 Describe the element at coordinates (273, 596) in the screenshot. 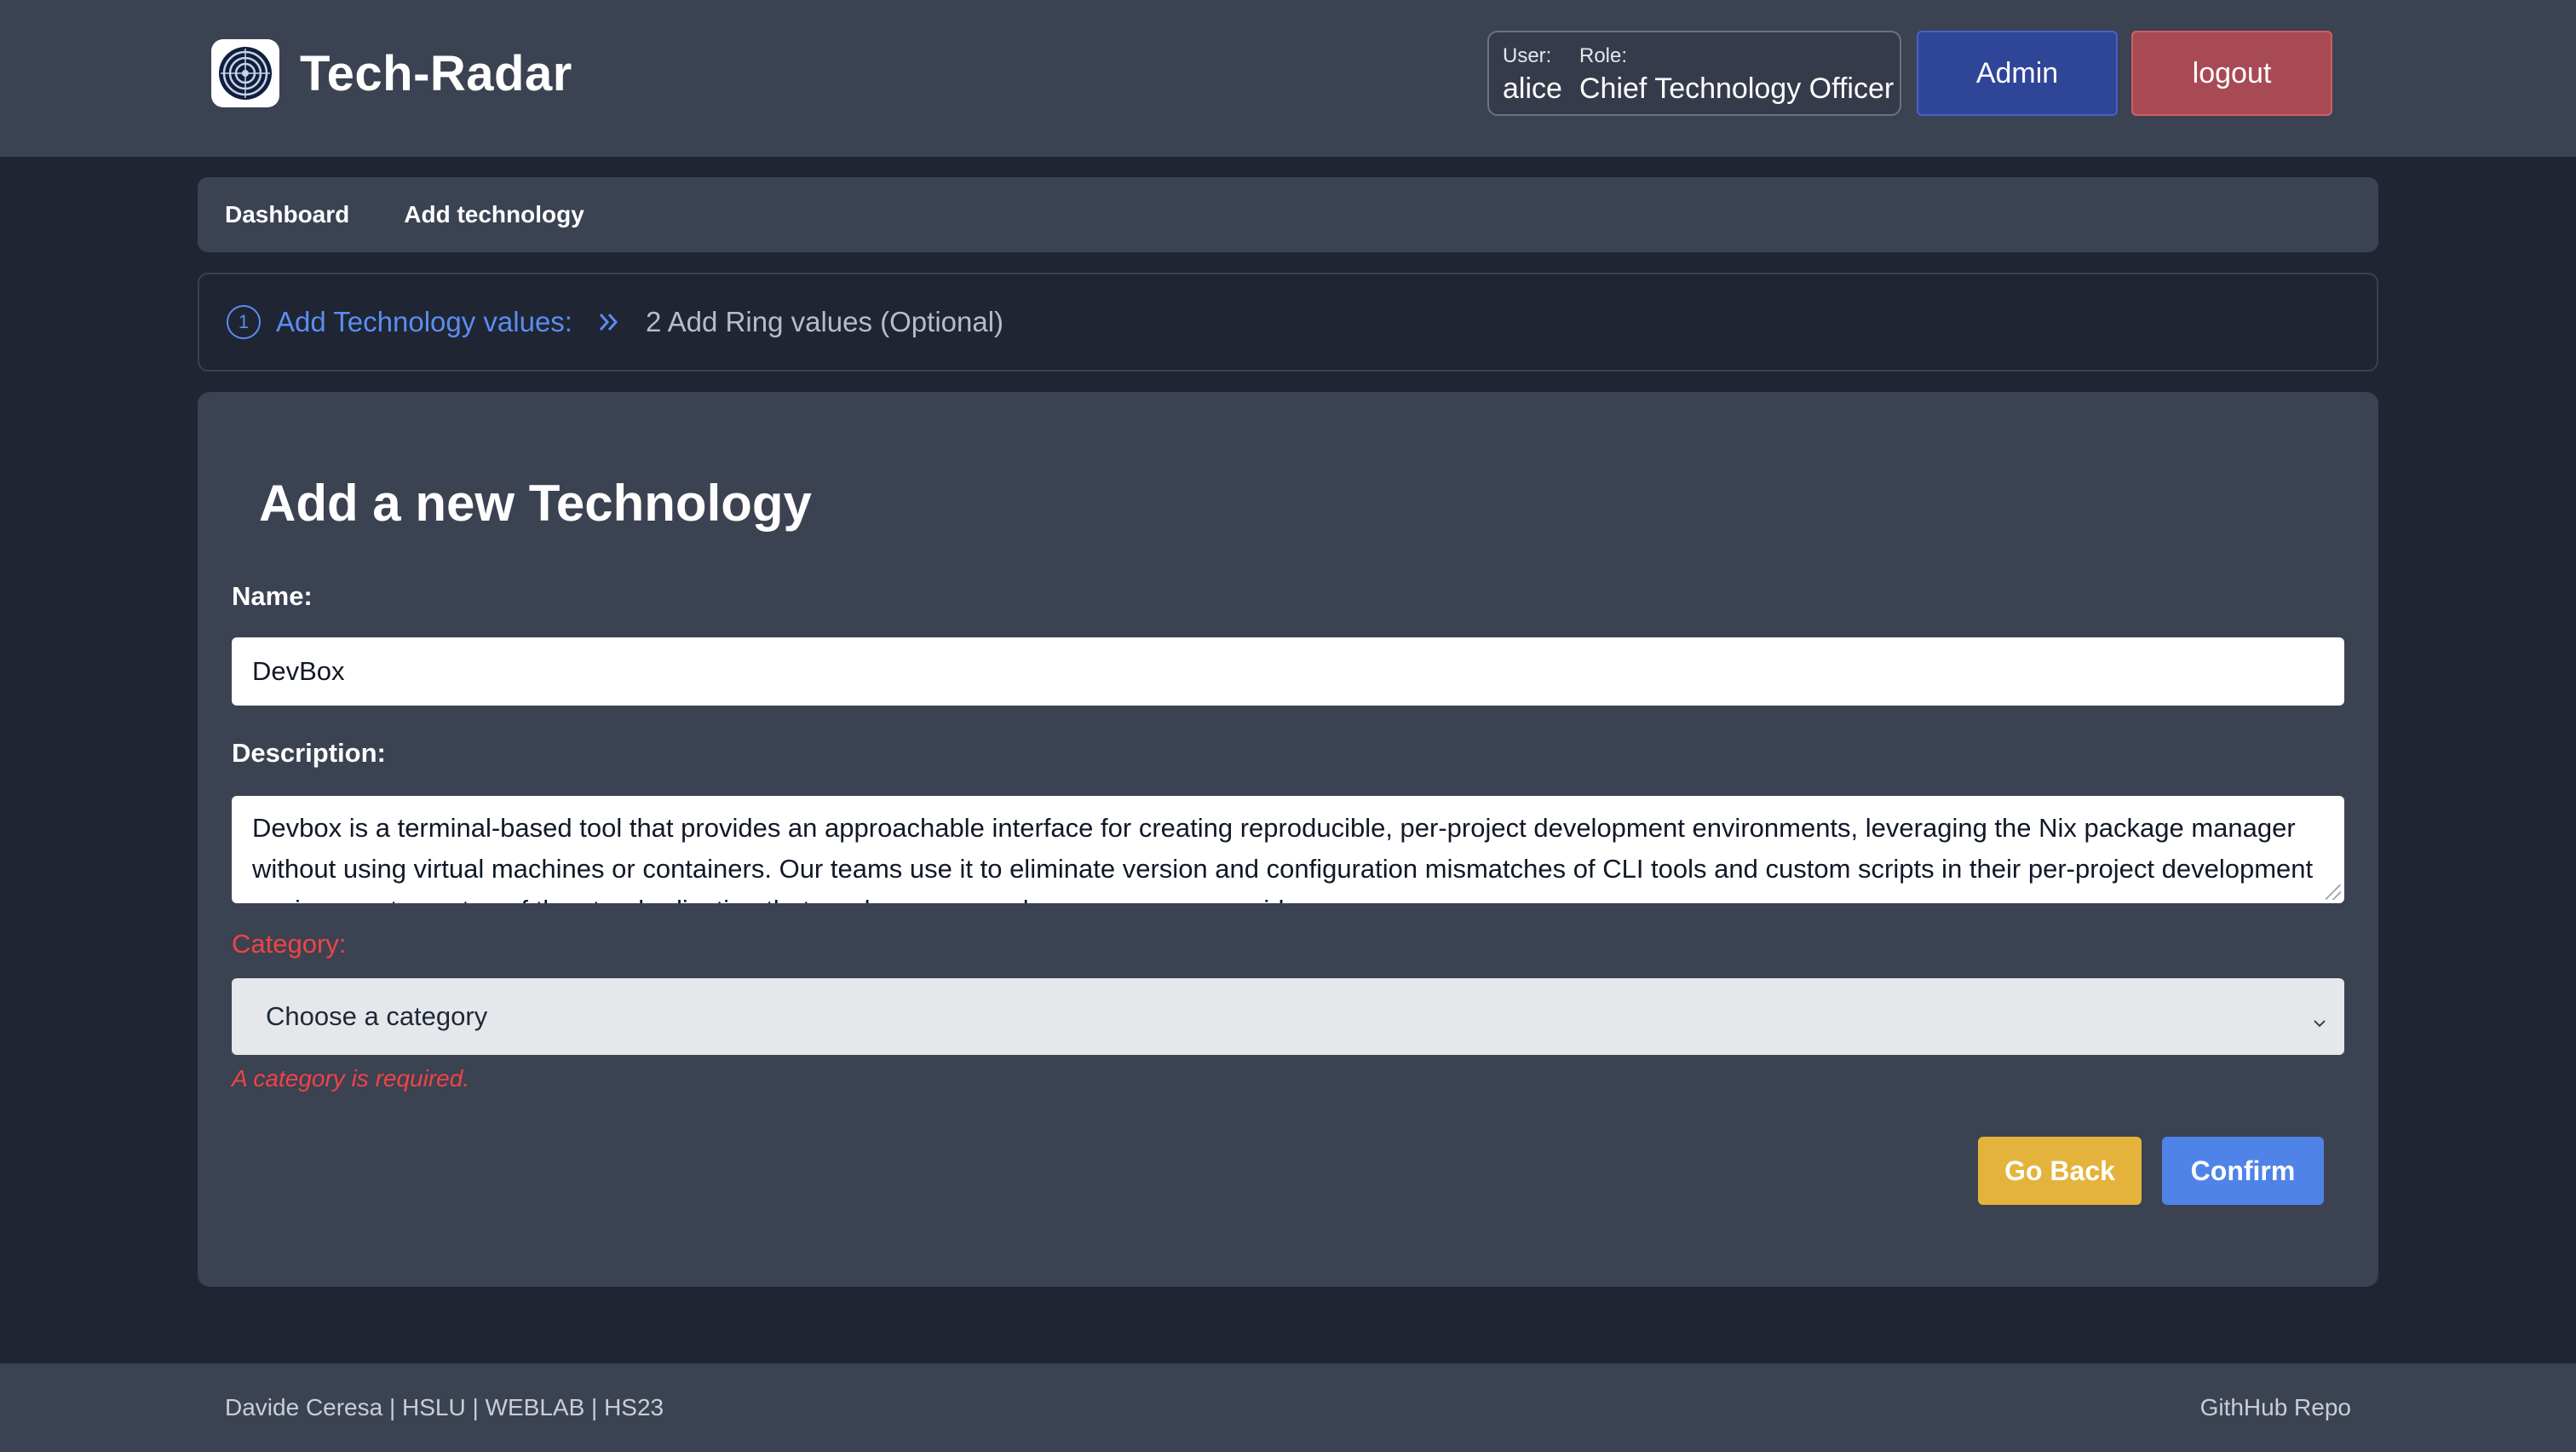

I see `name-label: Name:` at that location.